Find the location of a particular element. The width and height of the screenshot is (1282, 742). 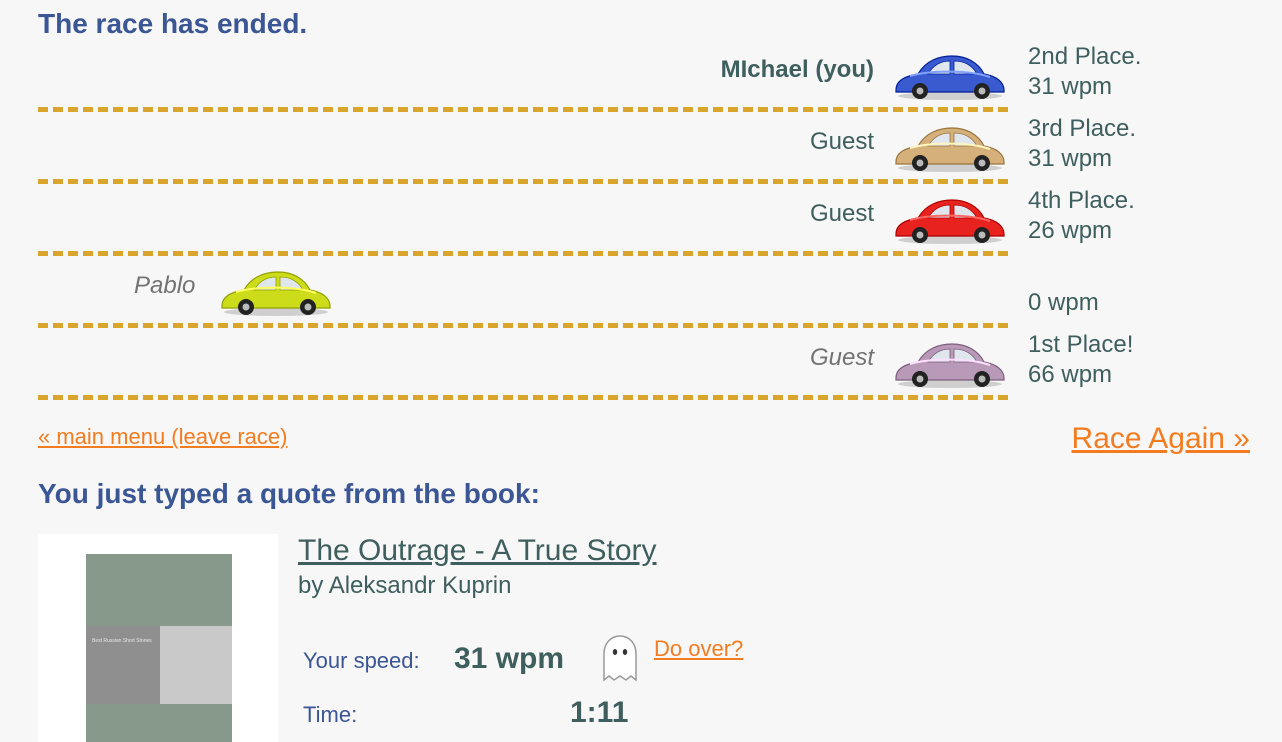

book-cover-frame: Best Russian Short Stories is located at coordinates (158, 638).